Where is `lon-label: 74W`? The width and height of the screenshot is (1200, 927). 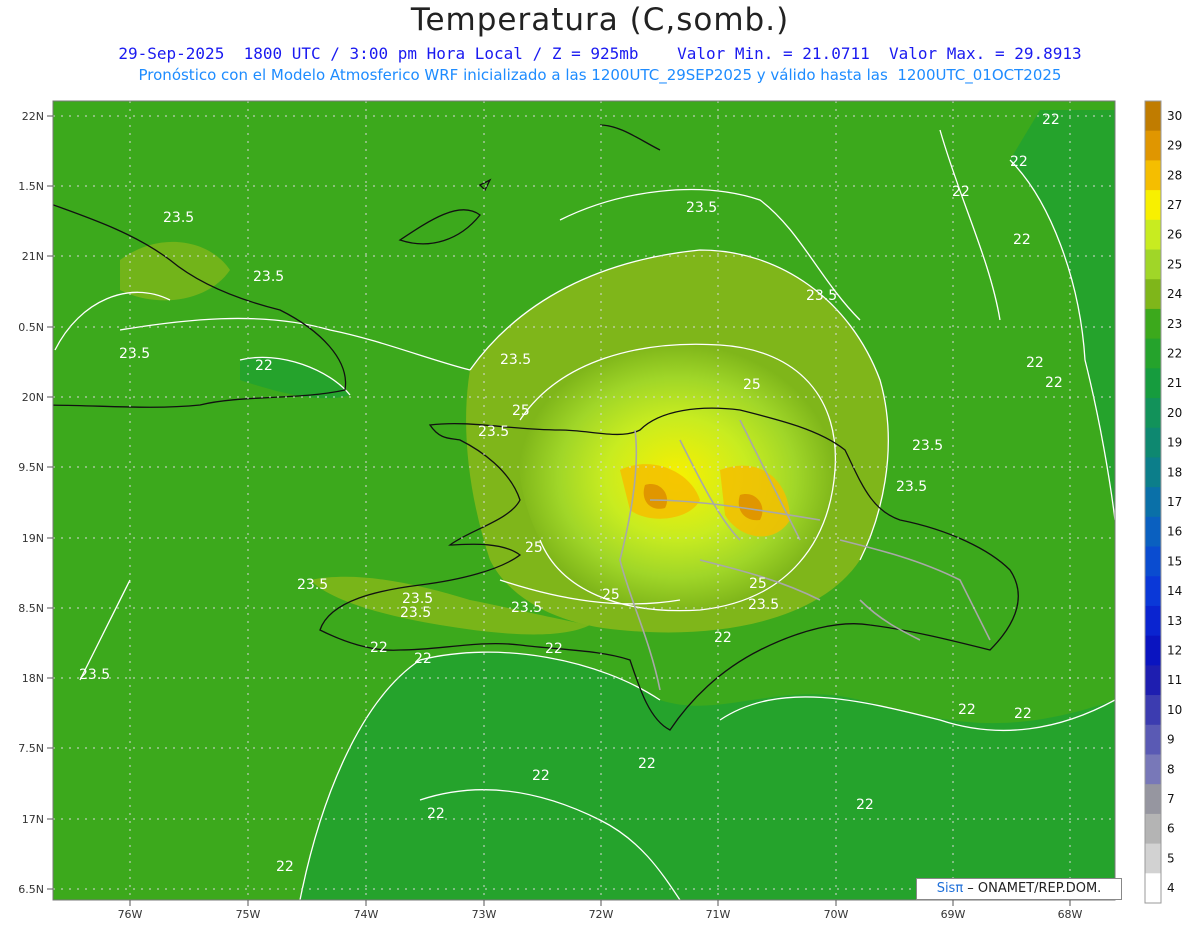
lon-label: 74W is located at coordinates (366, 914).